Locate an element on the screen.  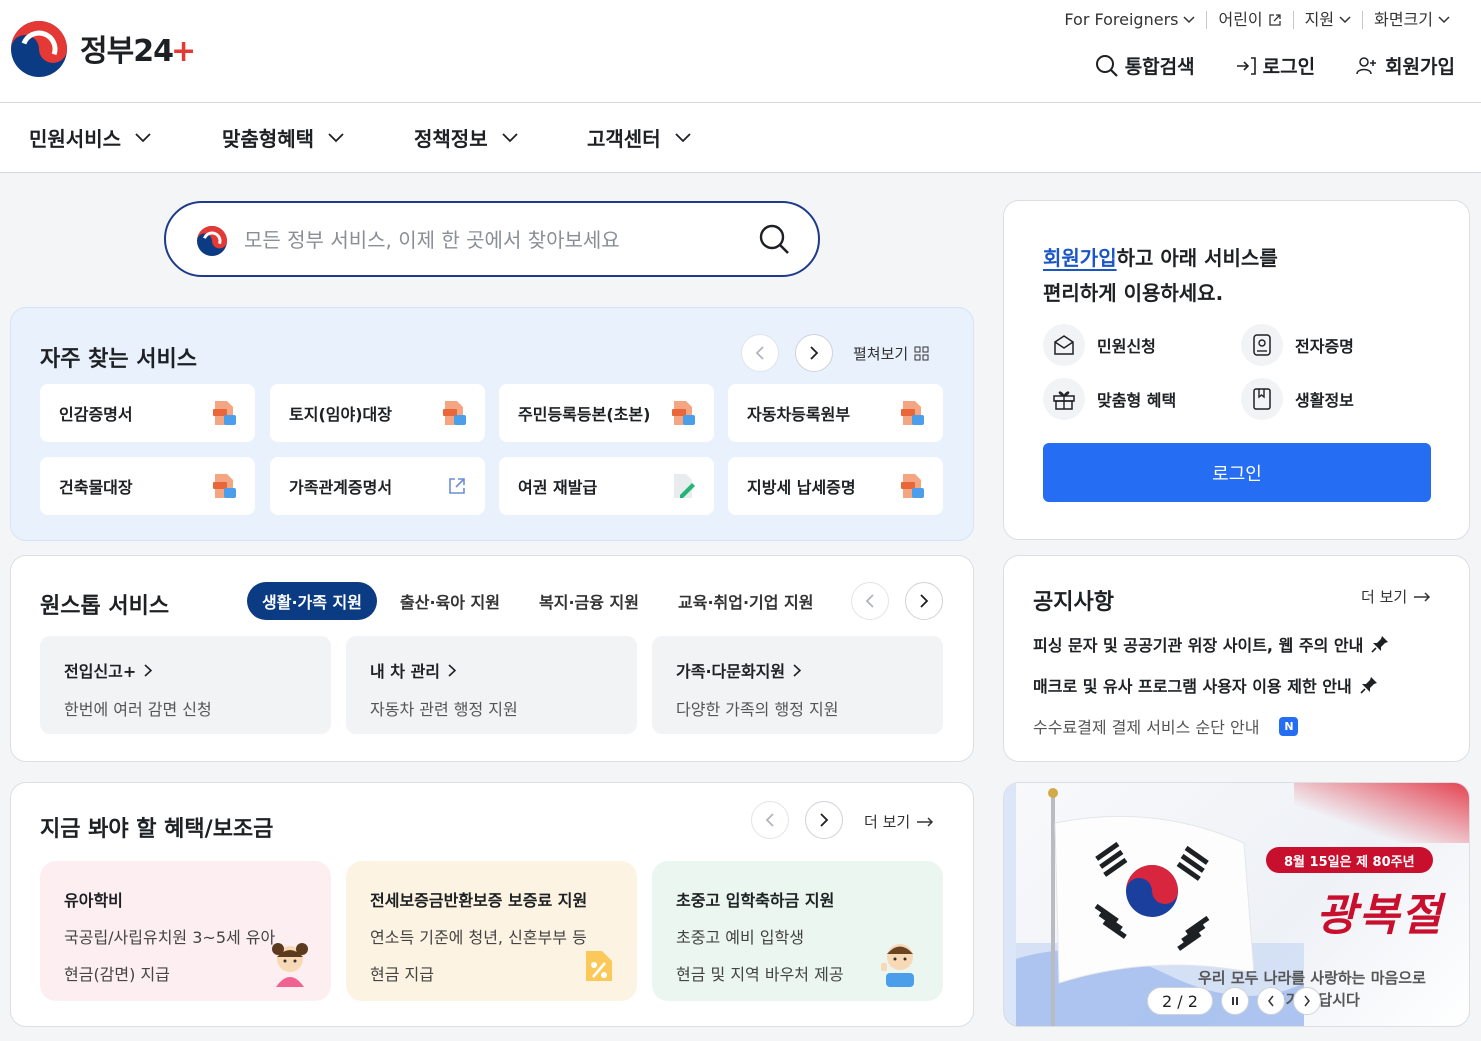
logo-text: 정부24 + is located at coordinates (138, 48).